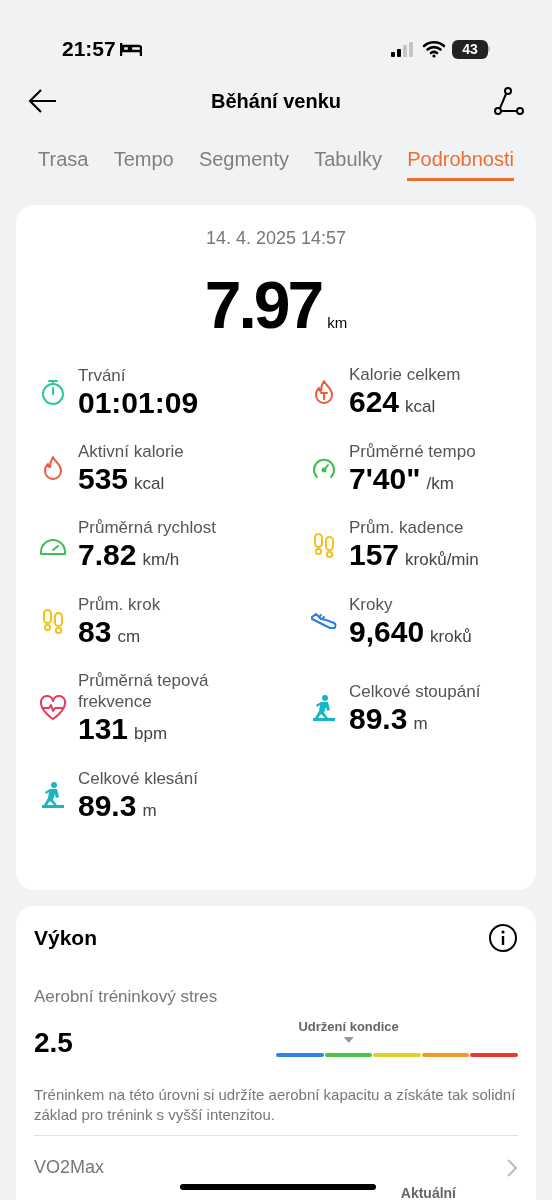 This screenshot has width=552, height=1200. What do you see at coordinates (107, 554) in the screenshot?
I see `metric-value: 7.82` at bounding box center [107, 554].